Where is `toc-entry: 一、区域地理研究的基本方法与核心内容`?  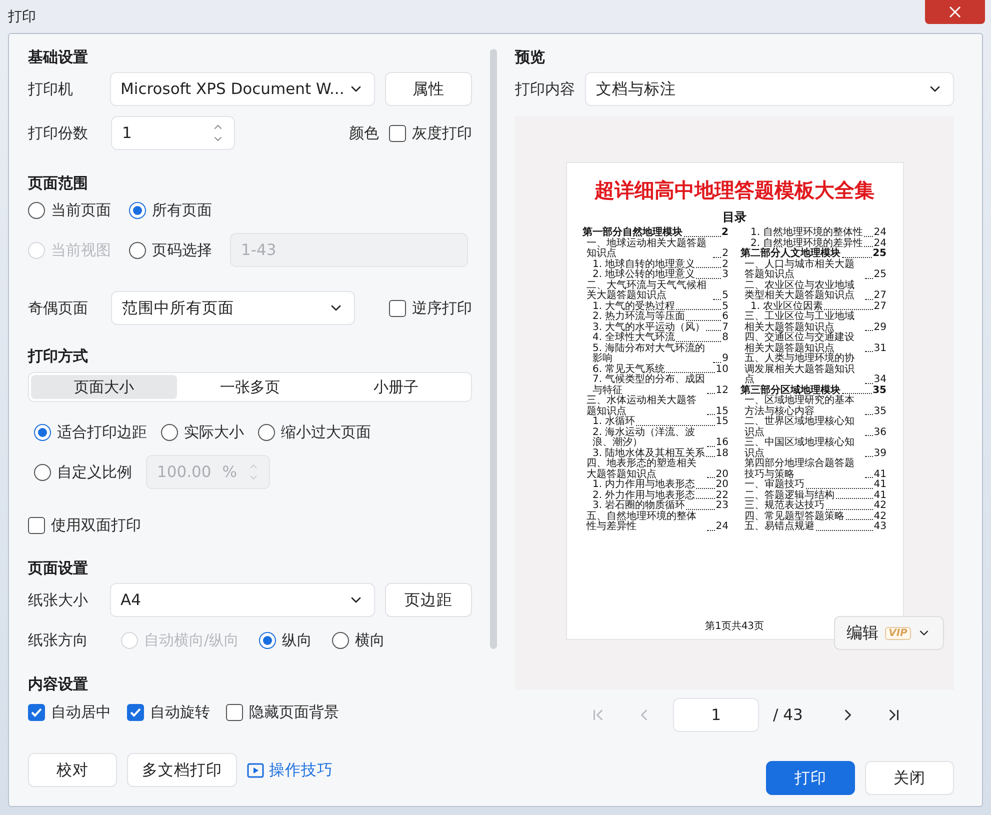 toc-entry: 一、区域地理研究的基本方法与核心内容 is located at coordinates (800, 406).